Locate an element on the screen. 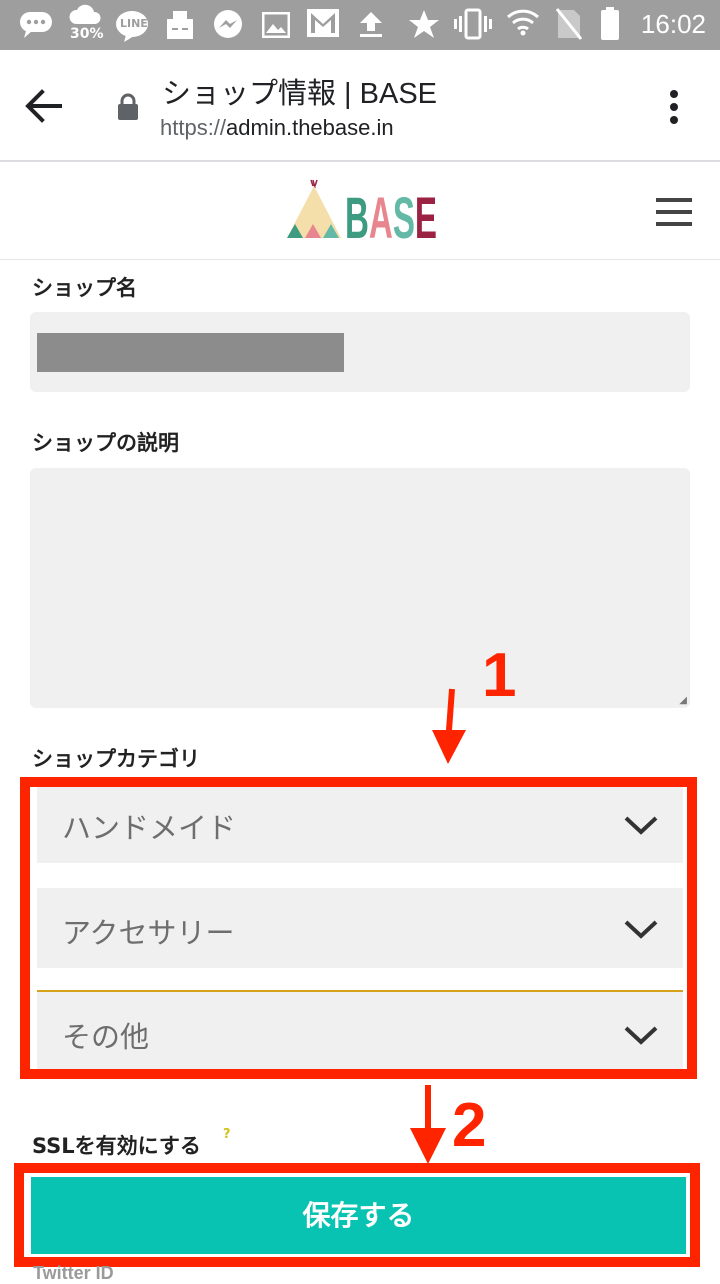 The width and height of the screenshot is (720, 1284). svg-text: BASE is located at coordinates (391, 215).